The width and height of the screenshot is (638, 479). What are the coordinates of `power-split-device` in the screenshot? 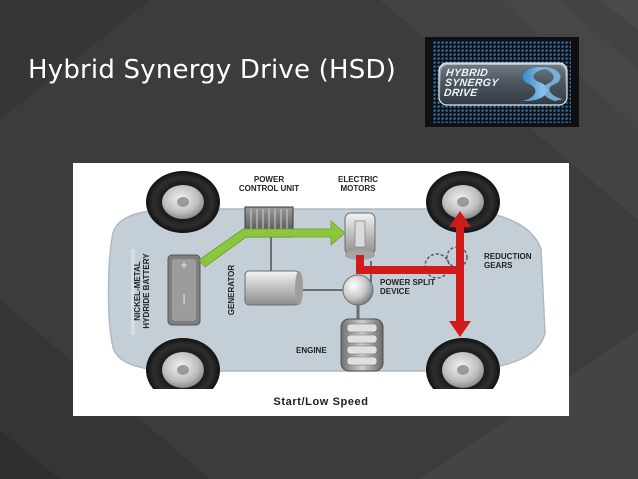 It's located at (358, 290).